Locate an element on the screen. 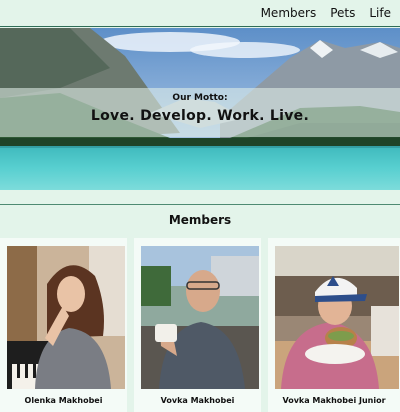 The width and height of the screenshot is (400, 412). member-name: Vovka Makhobei is located at coordinates (197, 400).